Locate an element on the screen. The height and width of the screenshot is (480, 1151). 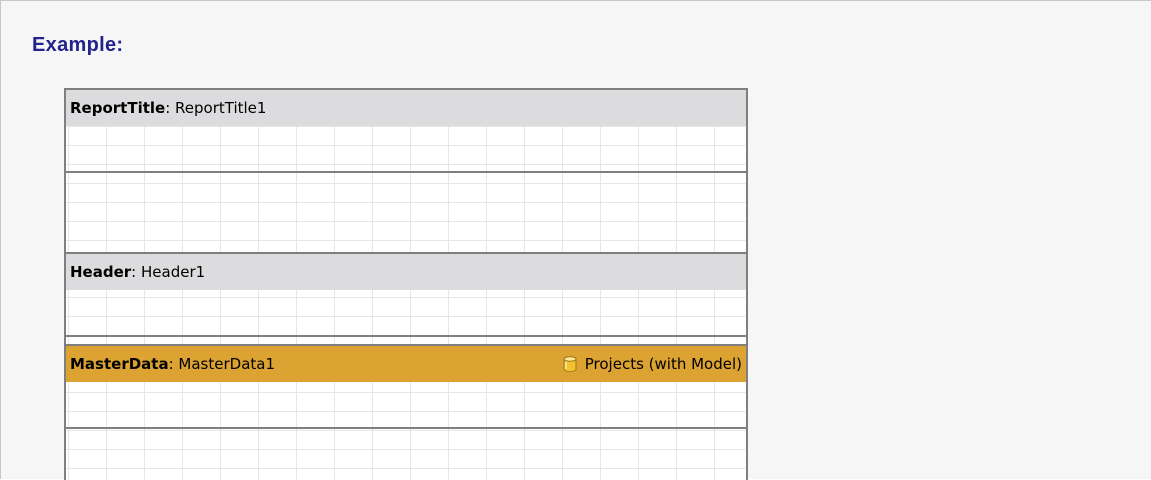
band-datasource: Projects (with Model) is located at coordinates (652, 364).